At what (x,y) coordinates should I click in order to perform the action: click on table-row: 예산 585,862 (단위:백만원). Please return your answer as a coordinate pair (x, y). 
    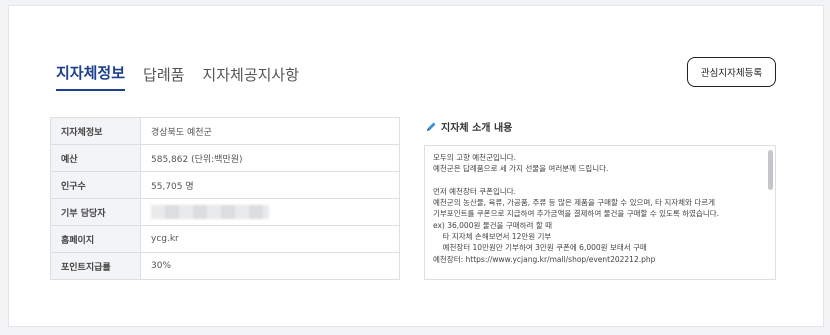
    Looking at the image, I should click on (225, 158).